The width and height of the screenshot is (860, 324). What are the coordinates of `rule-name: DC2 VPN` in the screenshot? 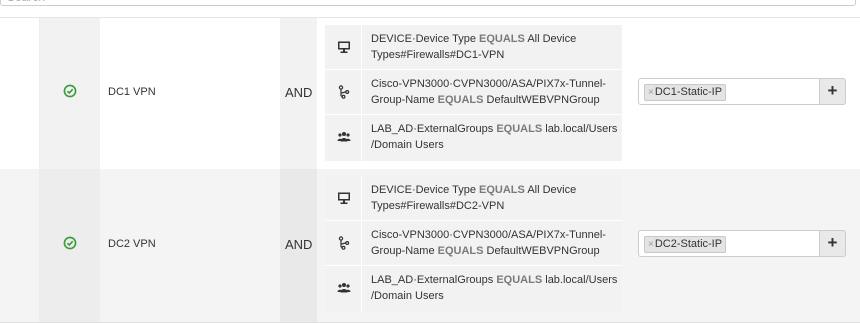 It's located at (132, 244).